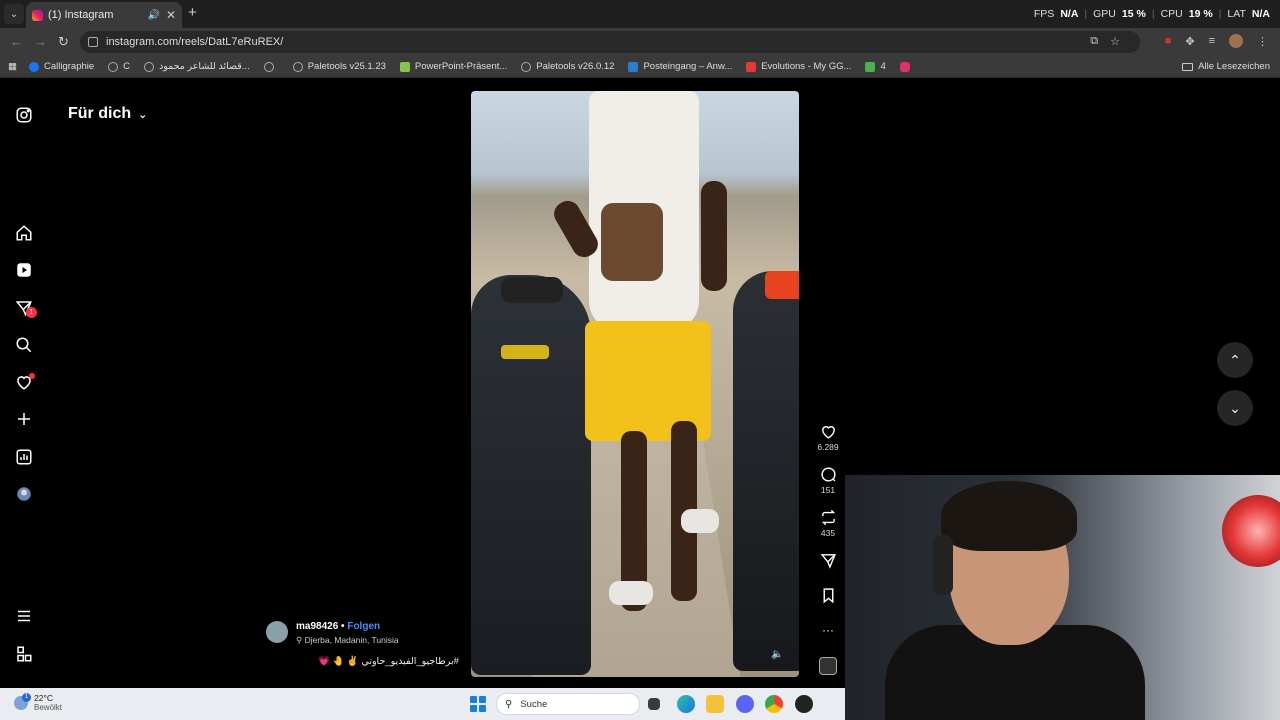  I want to click on reels-icon, so click(24, 270).